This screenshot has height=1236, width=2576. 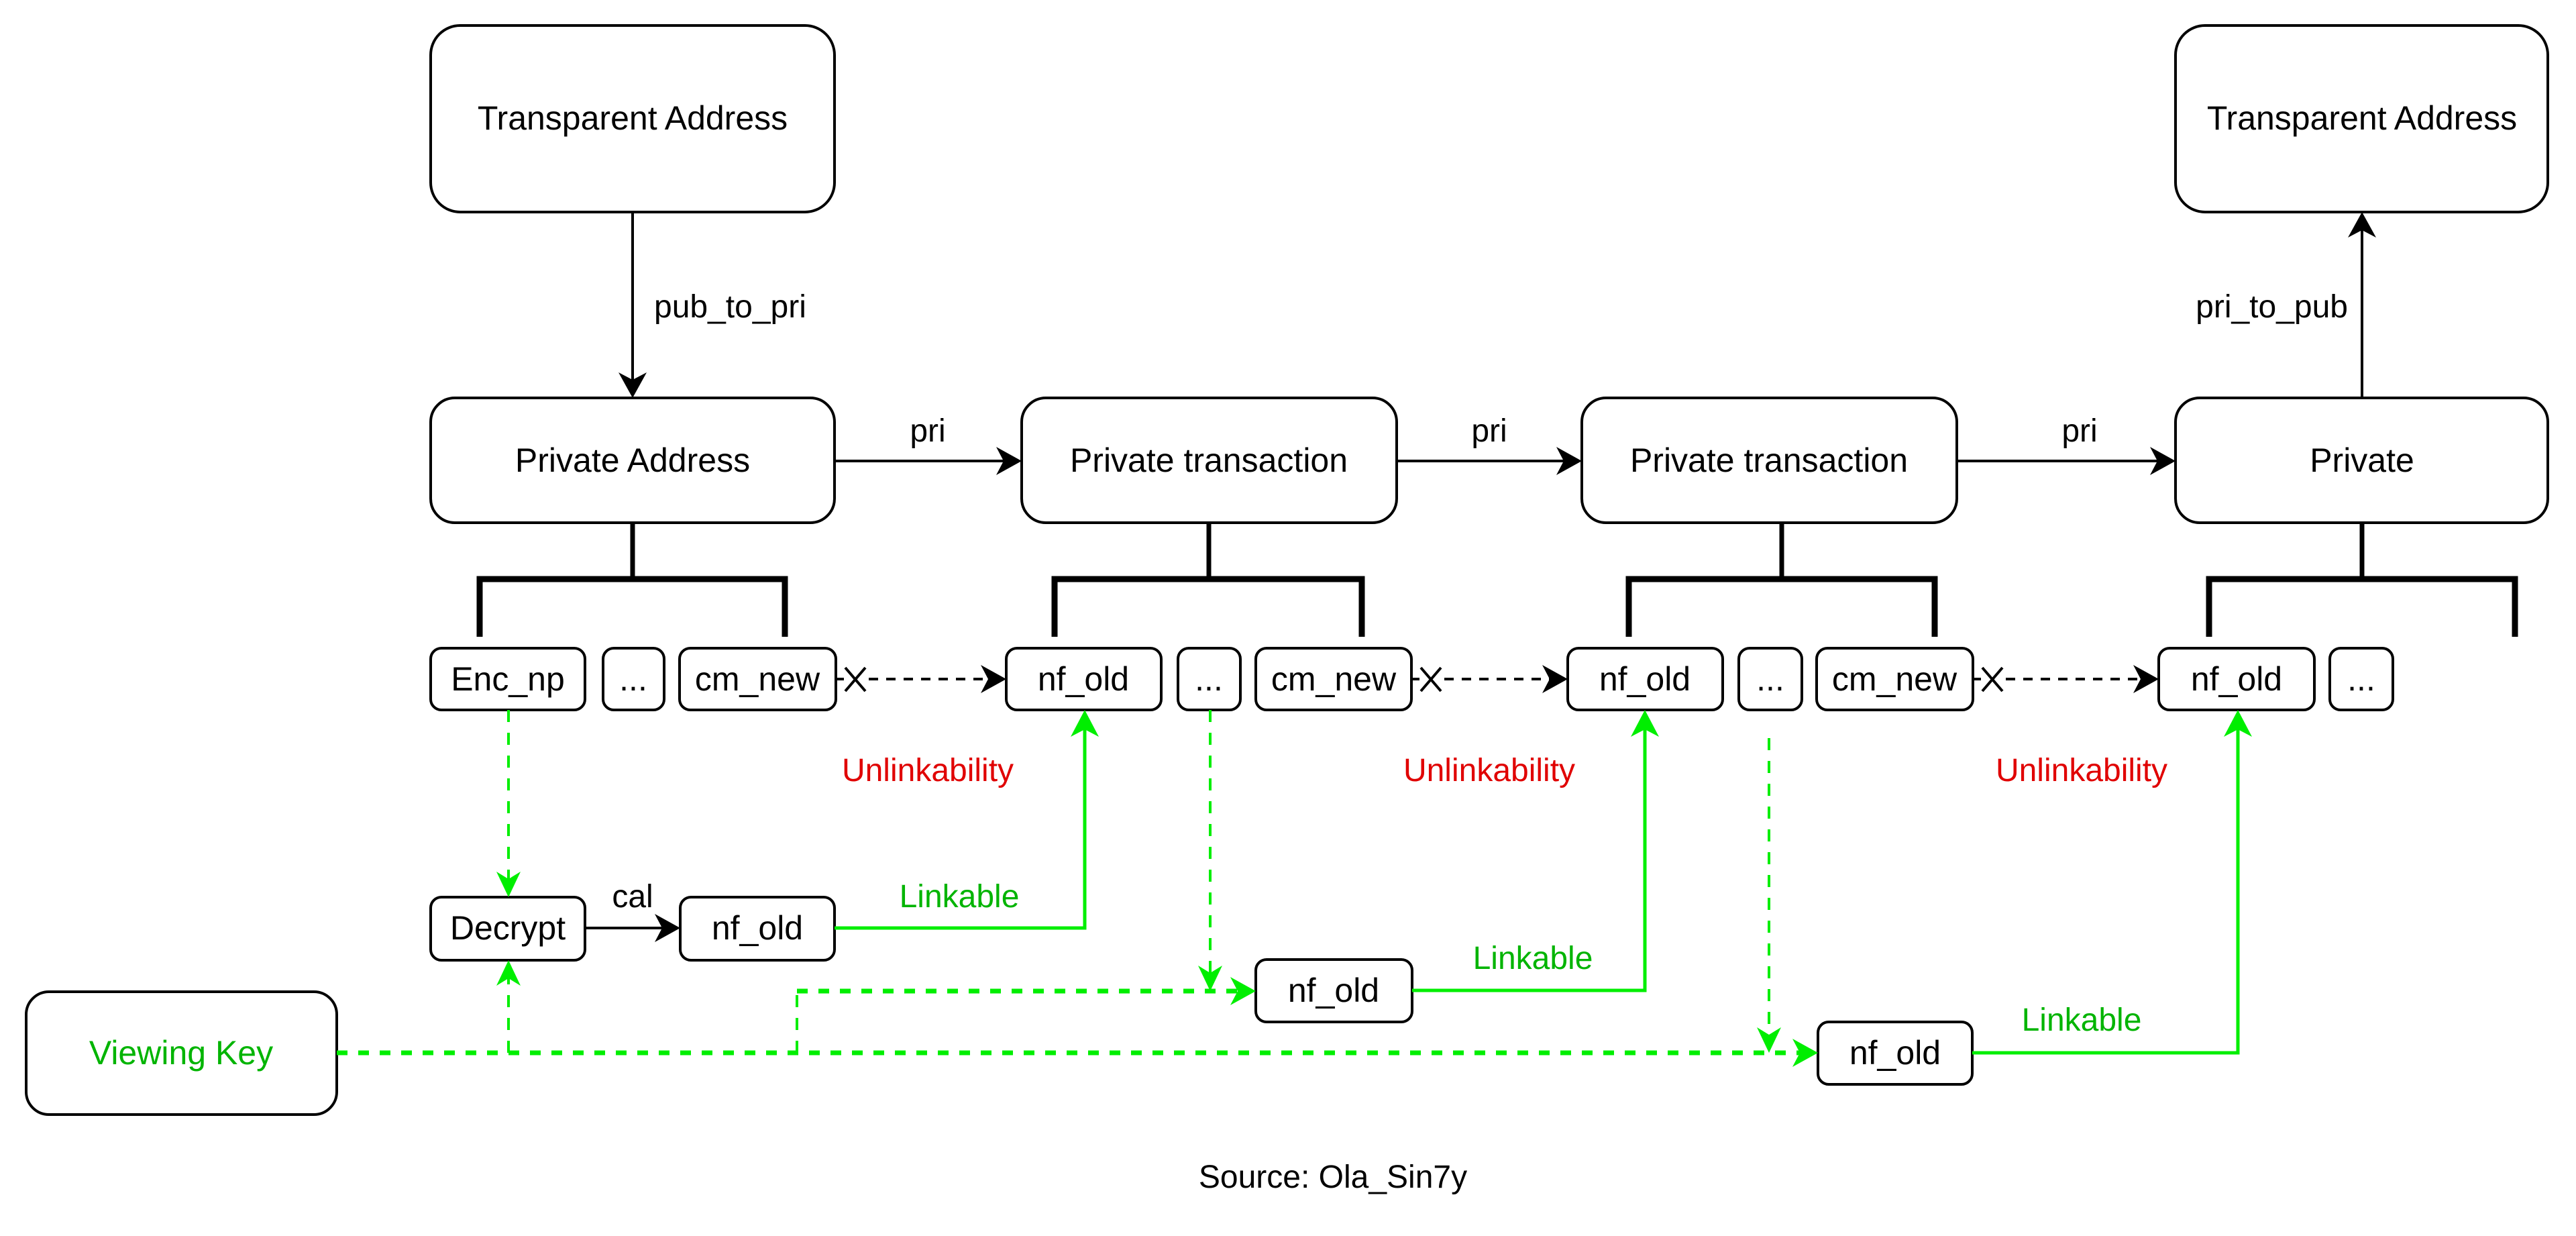 What do you see at coordinates (632, 897) in the screenshot?
I see `edge-label: cal` at bounding box center [632, 897].